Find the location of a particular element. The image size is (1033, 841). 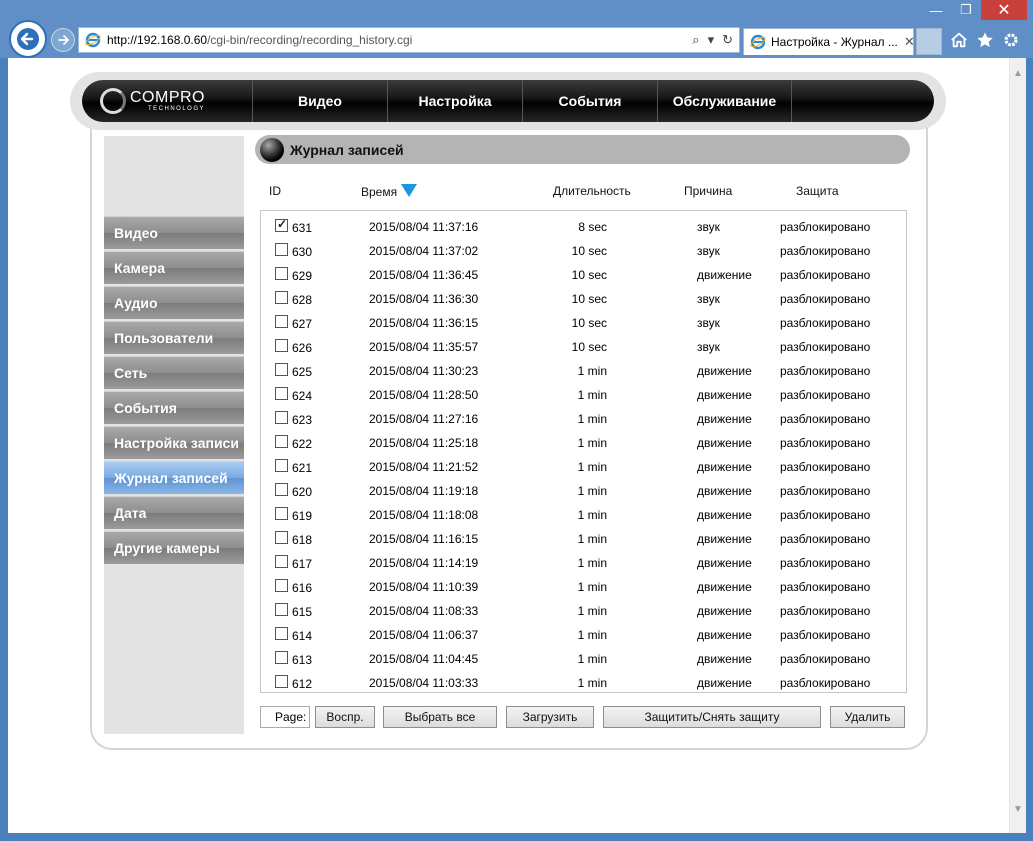

col-header-protection: Защита is located at coordinates (817, 191).